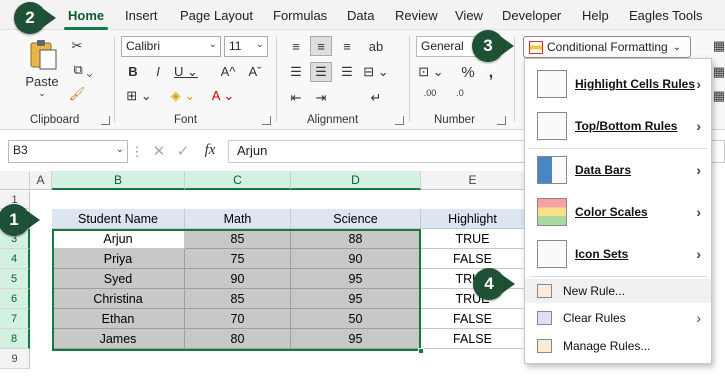 This screenshot has height=391, width=725. Describe the element at coordinates (300, 15) in the screenshot. I see `tab-formulas: Formulas` at that location.